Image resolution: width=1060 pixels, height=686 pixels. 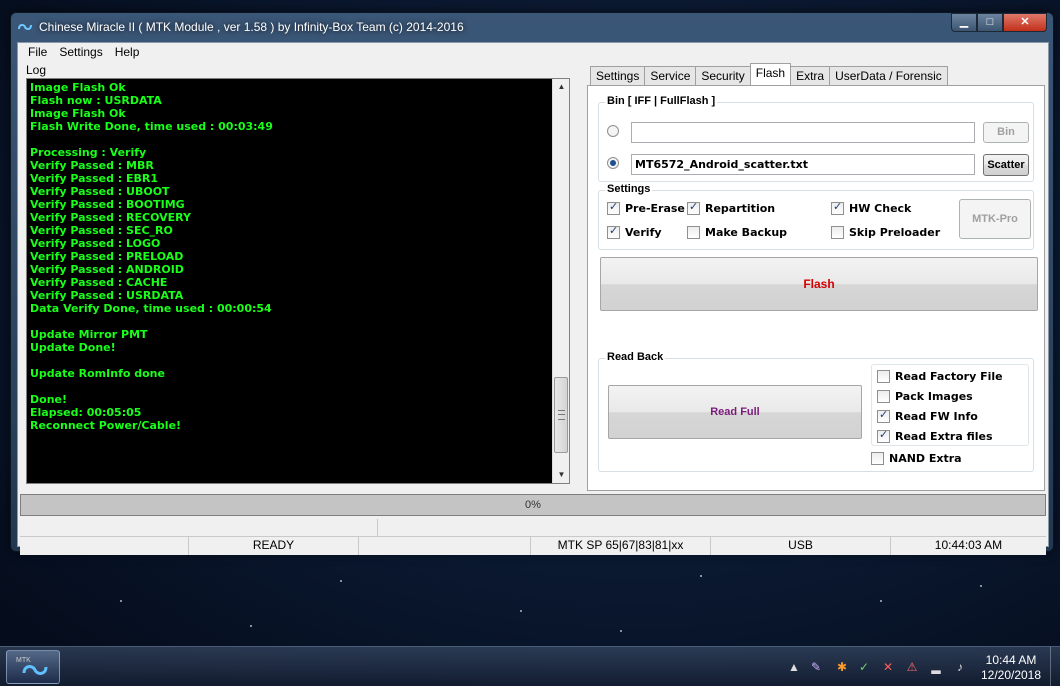 What do you see at coordinates (944, 436) in the screenshot?
I see `read-extra-files-label: Read Extra files` at bounding box center [944, 436].